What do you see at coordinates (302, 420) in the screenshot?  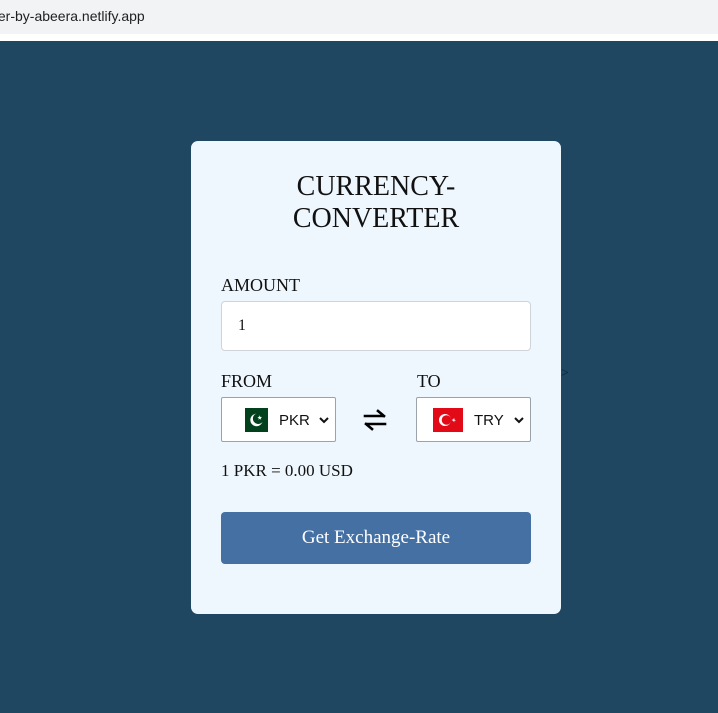 I see `from-currency-select: PKR` at bounding box center [302, 420].